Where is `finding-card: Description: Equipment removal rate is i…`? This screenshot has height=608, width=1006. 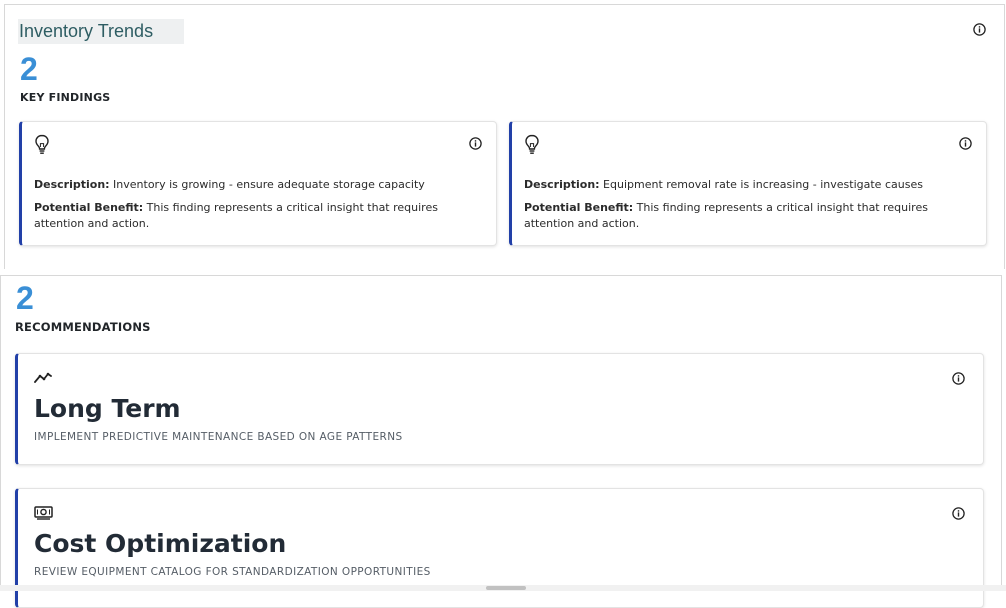 finding-card: Description: Equipment removal rate is i… is located at coordinates (748, 183).